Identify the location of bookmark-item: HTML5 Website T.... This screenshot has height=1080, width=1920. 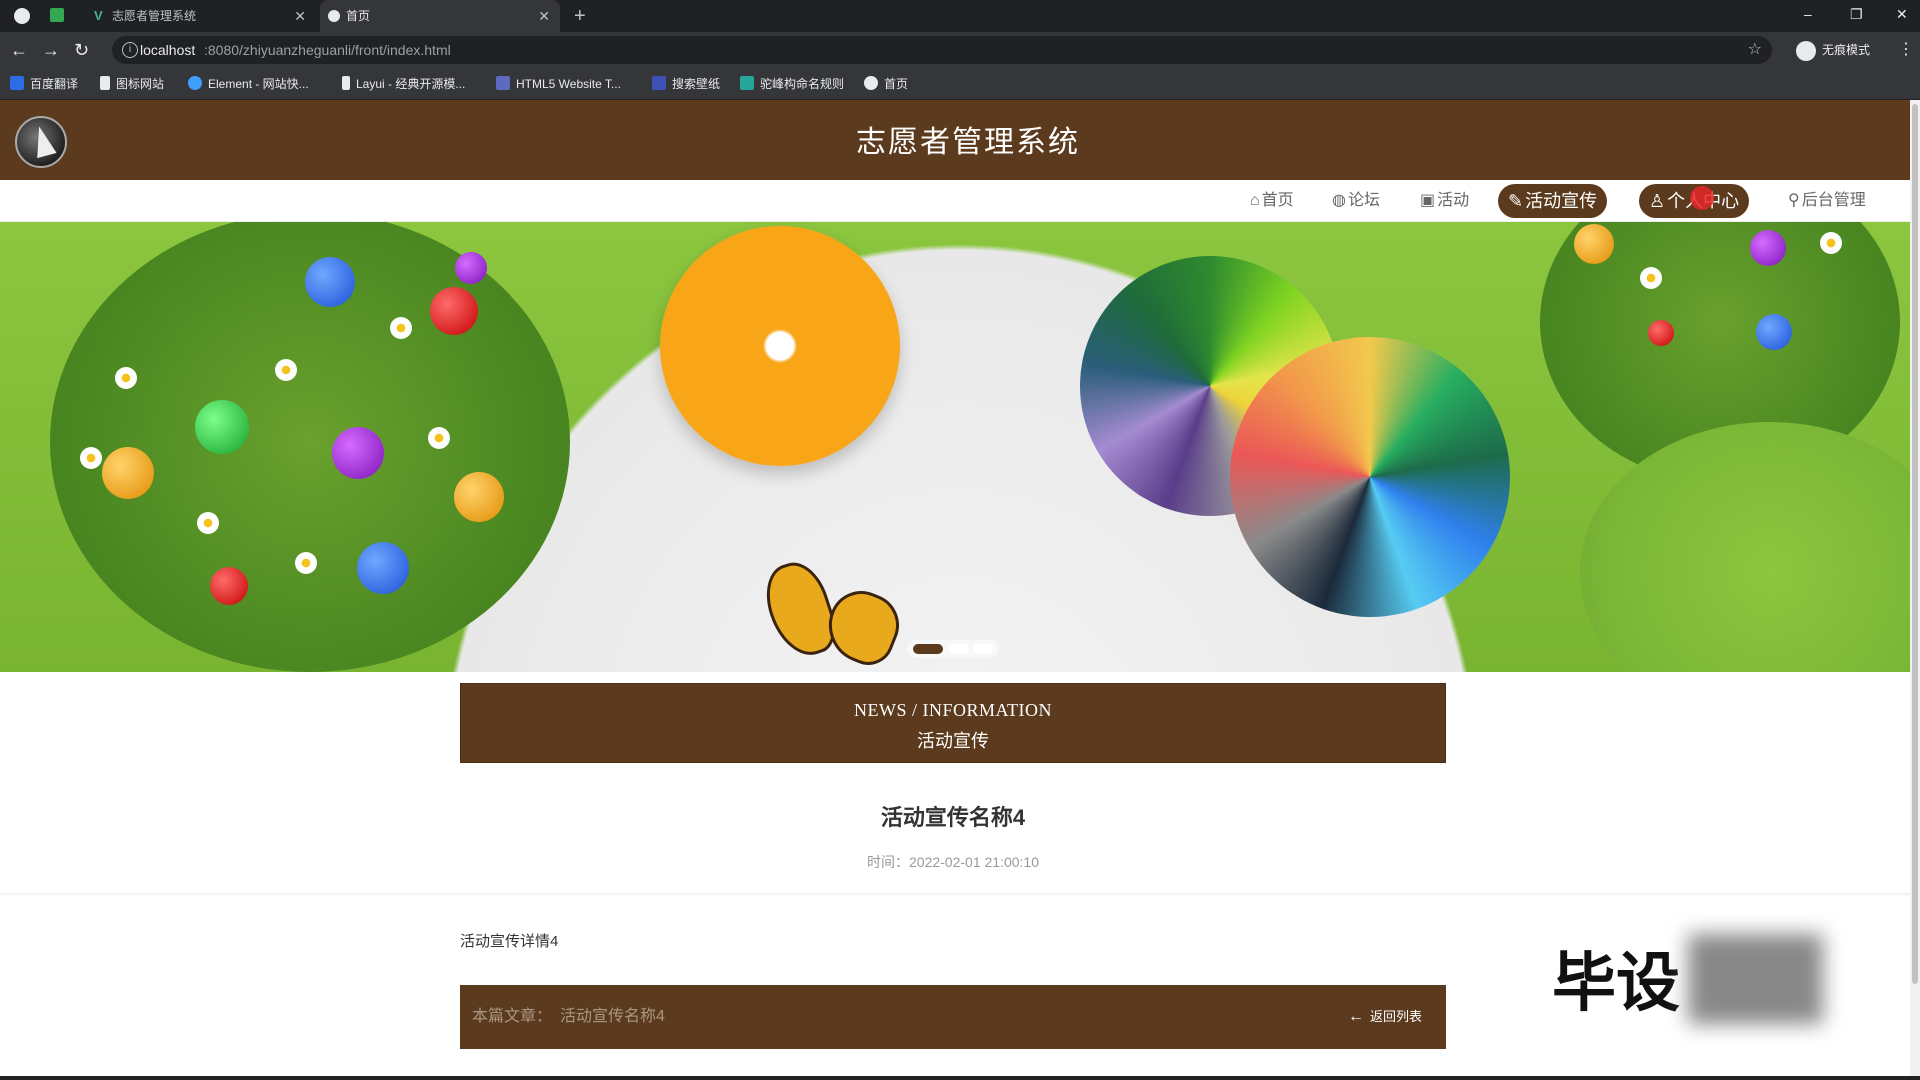
(558, 84).